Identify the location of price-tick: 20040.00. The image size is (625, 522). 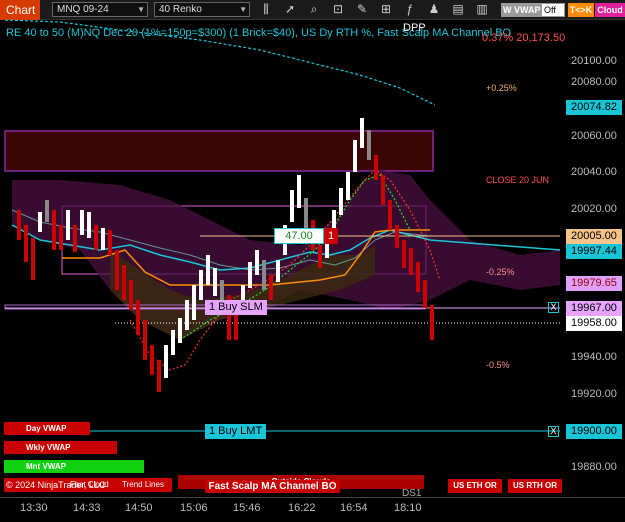
(594, 172).